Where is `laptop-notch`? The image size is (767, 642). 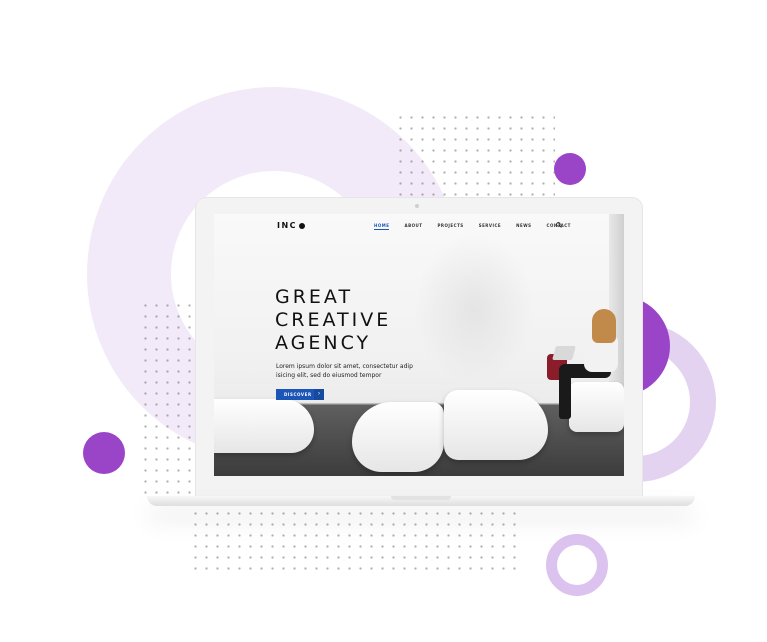
laptop-notch is located at coordinates (421, 498).